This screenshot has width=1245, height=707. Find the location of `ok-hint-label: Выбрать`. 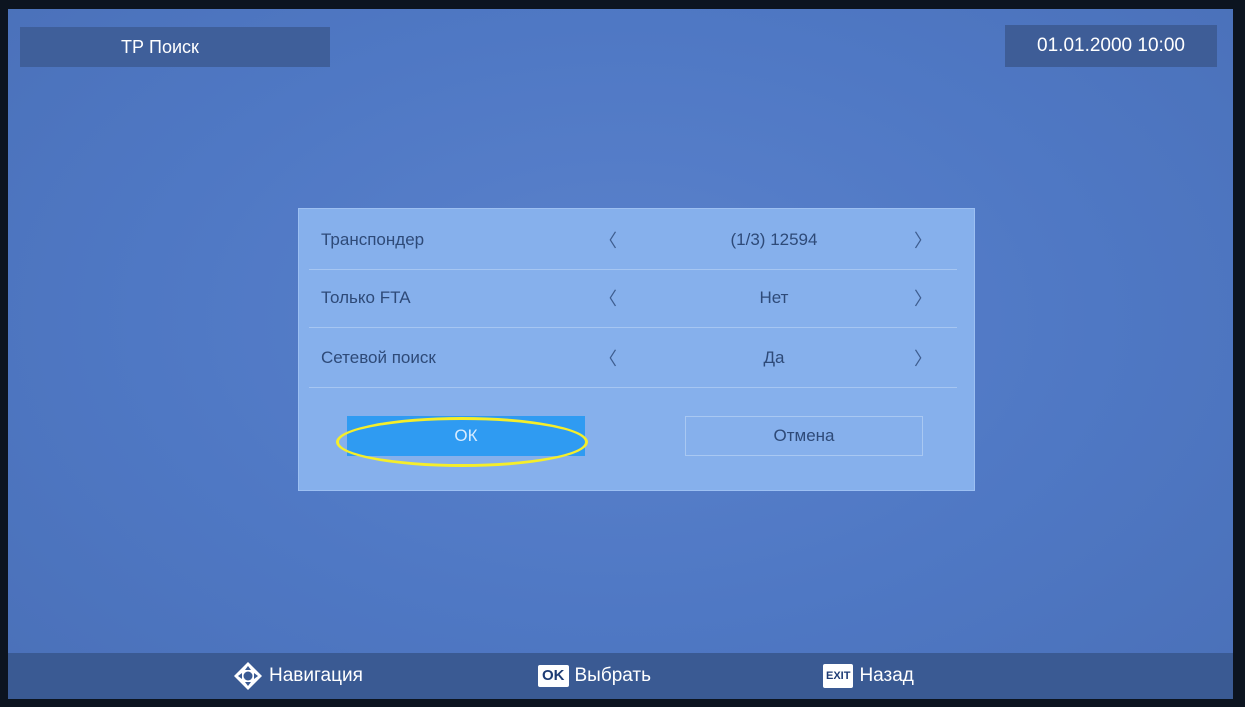

ok-hint-label: Выбрать is located at coordinates (613, 675).